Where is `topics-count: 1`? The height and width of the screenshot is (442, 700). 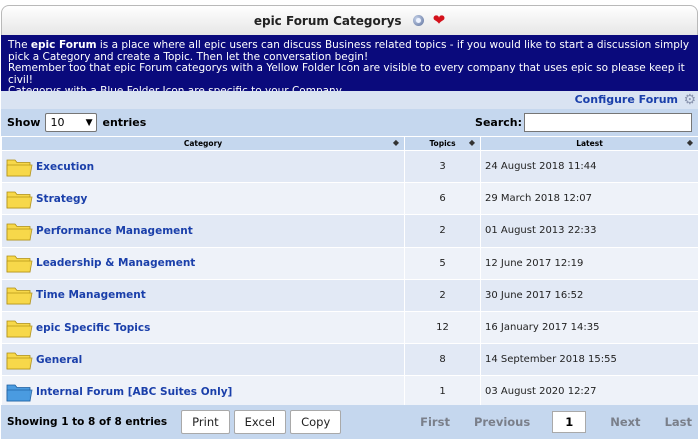 topics-count: 1 is located at coordinates (442, 392).